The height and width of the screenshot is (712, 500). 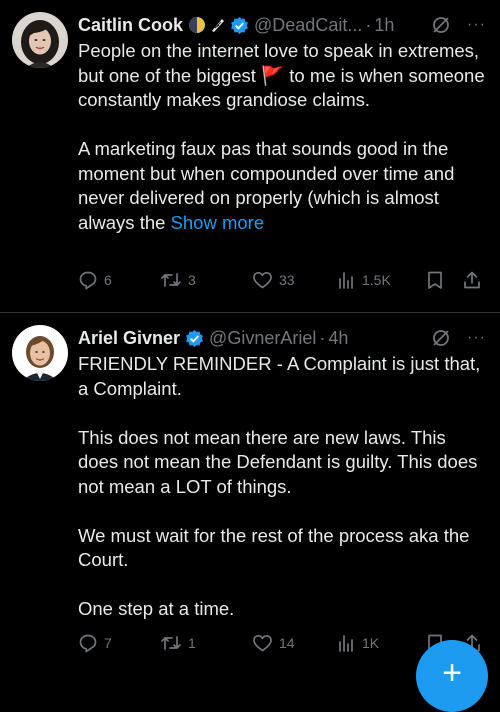 What do you see at coordinates (197, 25) in the screenshot?
I see `moon-icon` at bounding box center [197, 25].